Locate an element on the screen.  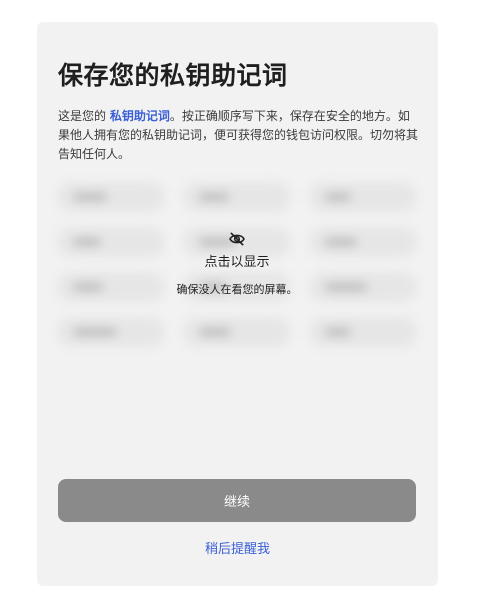
continue-button: 继续 is located at coordinates (237, 500).